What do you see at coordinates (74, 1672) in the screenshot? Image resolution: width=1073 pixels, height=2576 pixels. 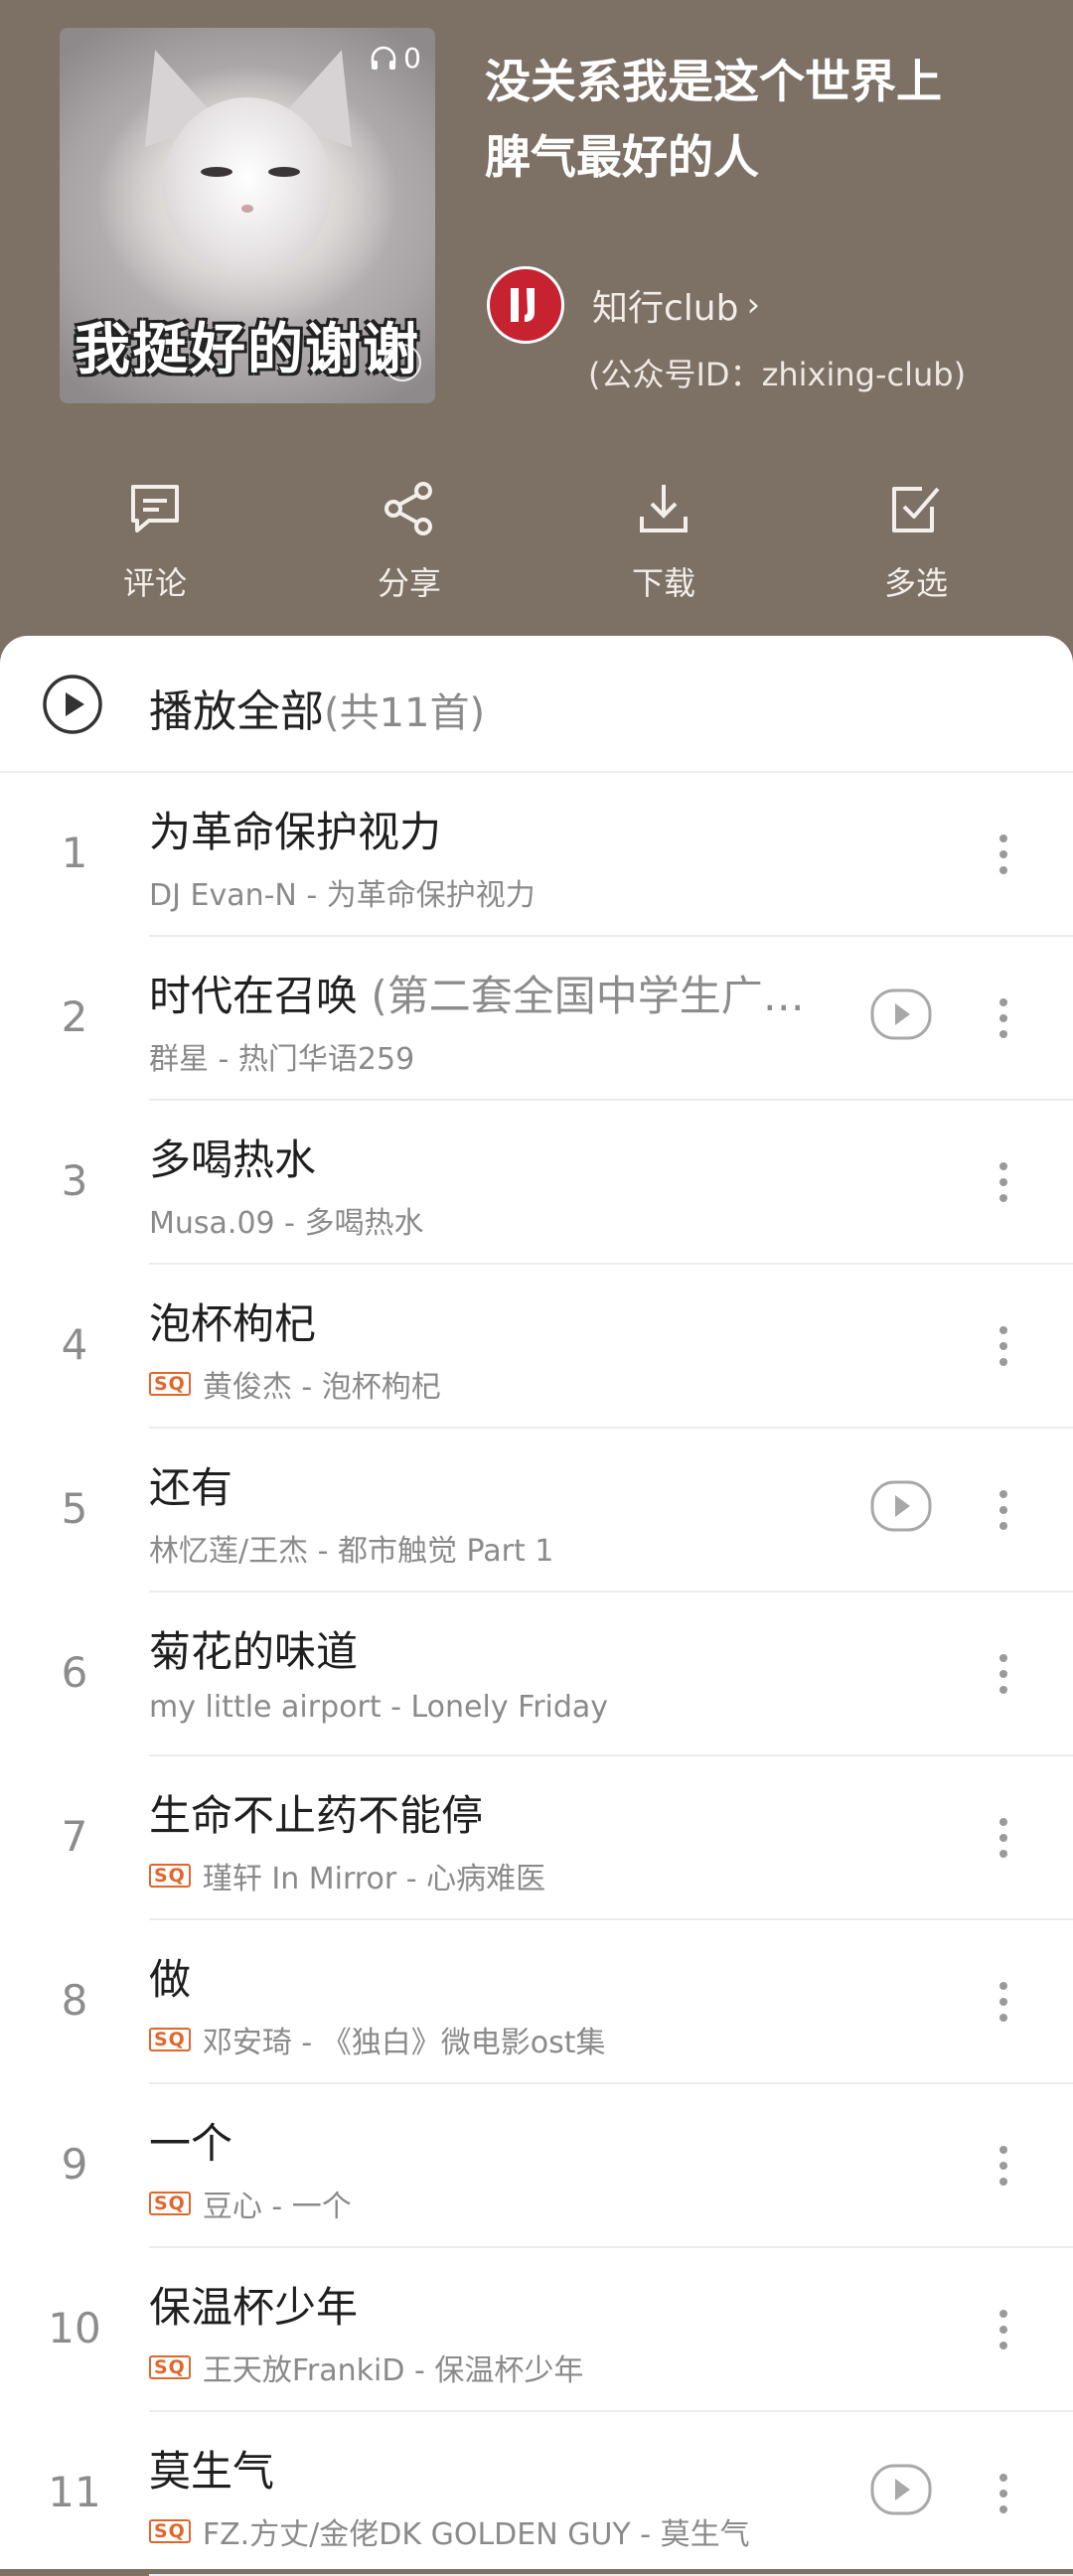 I see `song-index: 6` at bounding box center [74, 1672].